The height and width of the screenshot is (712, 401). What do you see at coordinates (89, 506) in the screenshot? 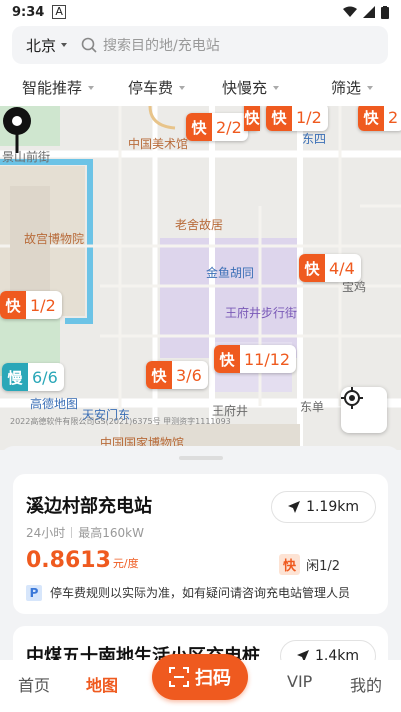
I see `station-name: 溪边村部充电站` at bounding box center [89, 506].